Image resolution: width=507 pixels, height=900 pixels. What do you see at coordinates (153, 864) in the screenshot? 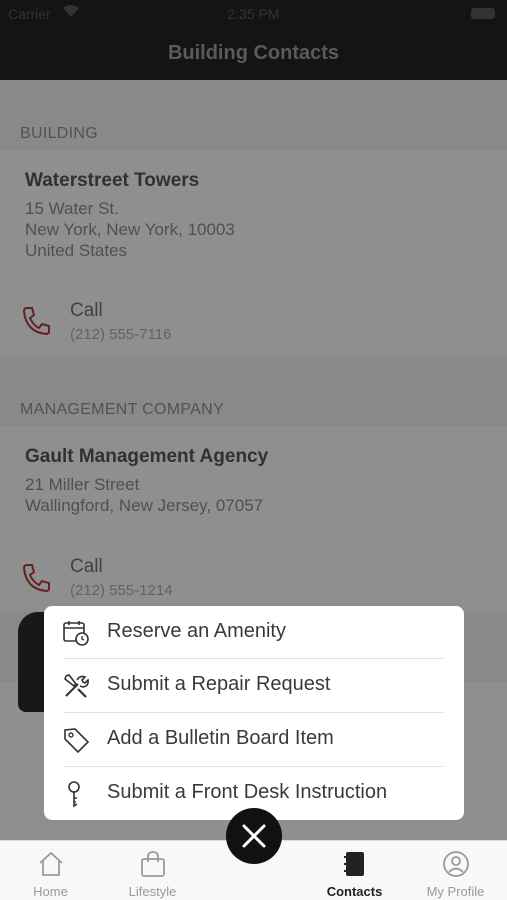
I see `shopping-bag-icon` at bounding box center [153, 864].